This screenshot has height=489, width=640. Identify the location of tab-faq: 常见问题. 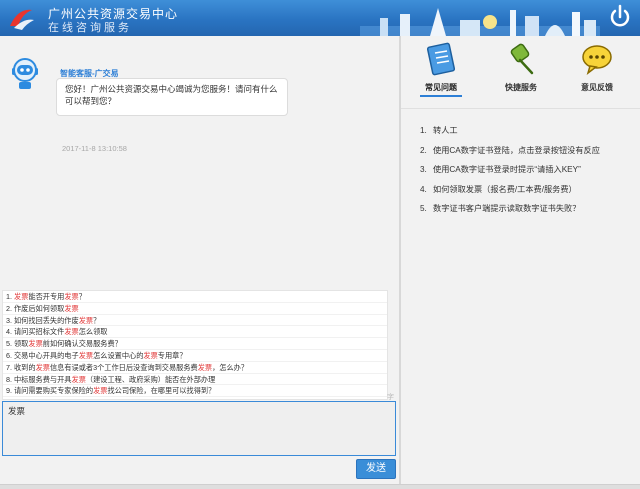
(441, 72).